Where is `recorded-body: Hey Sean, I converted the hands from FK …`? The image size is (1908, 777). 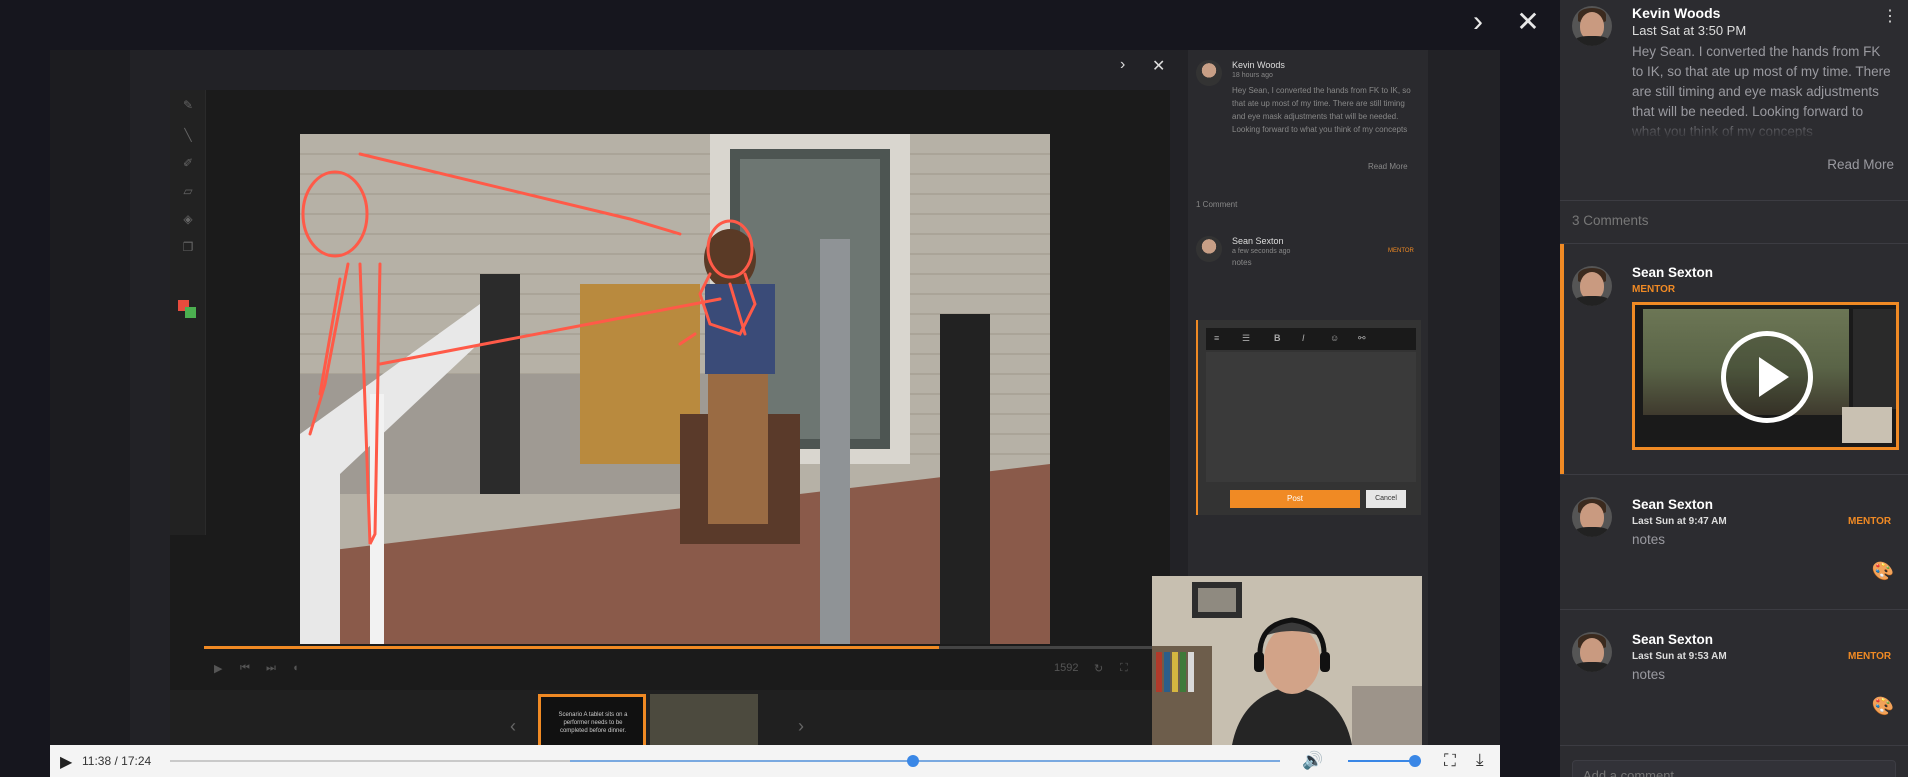
recorded-body: Hey Sean, I converted the hands from FK … is located at coordinates (1321, 110).